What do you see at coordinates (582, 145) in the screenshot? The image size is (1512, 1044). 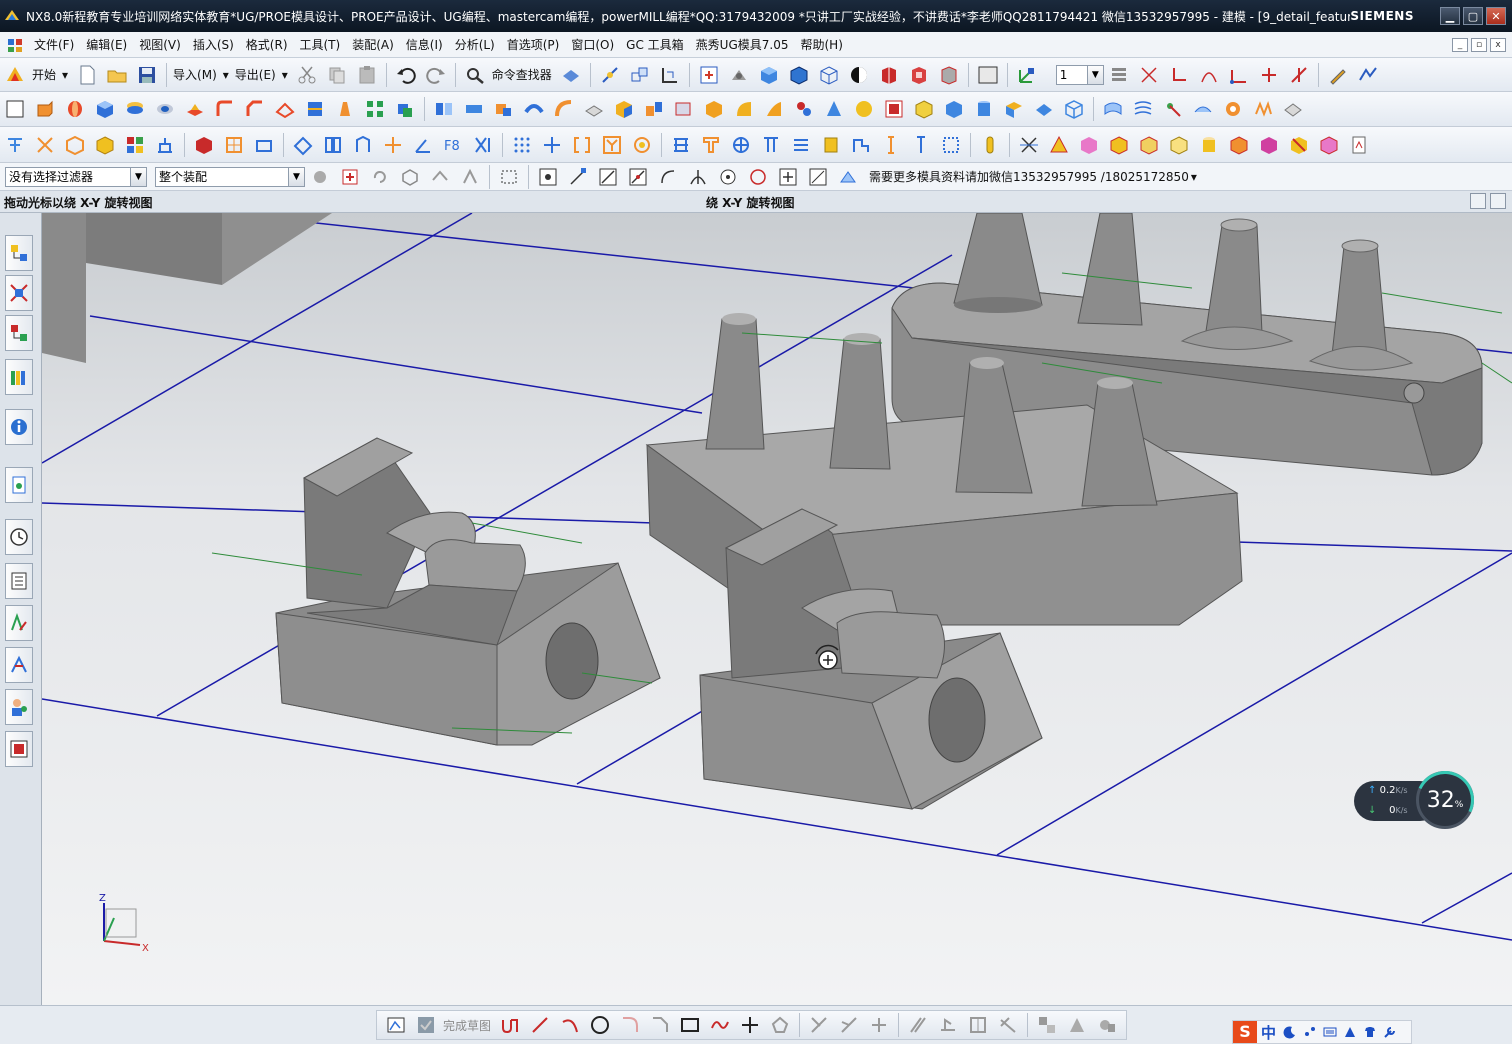 I see `bracket-icon` at bounding box center [582, 145].